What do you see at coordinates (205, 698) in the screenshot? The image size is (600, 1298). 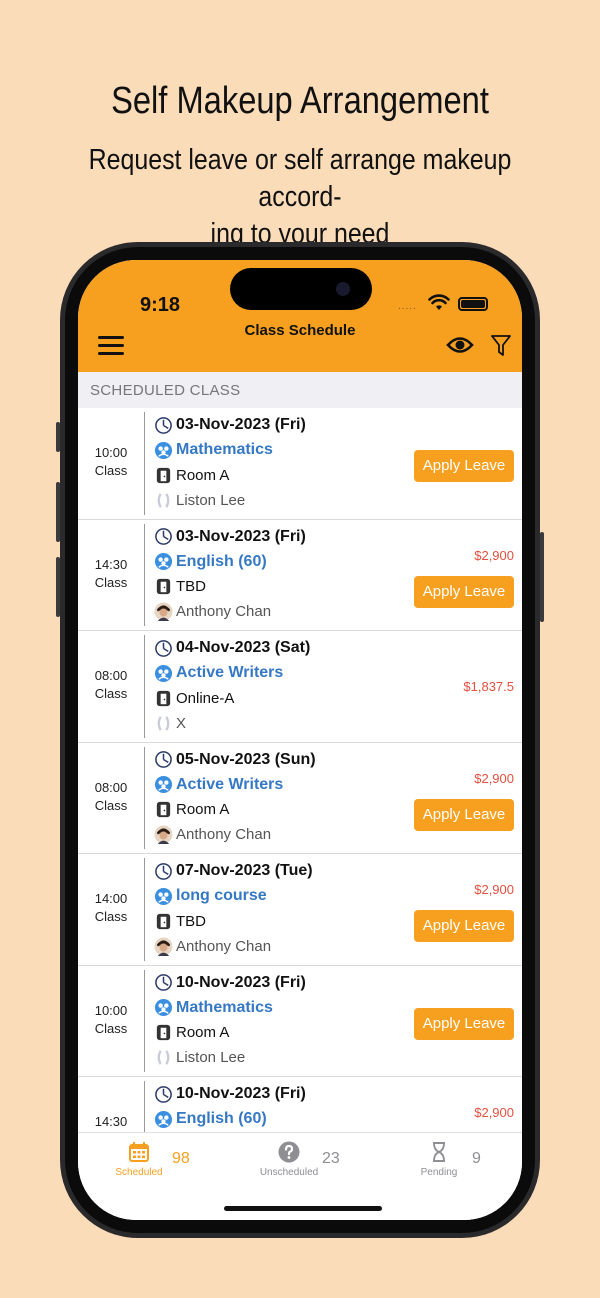 I see `class-room: Online-A` at bounding box center [205, 698].